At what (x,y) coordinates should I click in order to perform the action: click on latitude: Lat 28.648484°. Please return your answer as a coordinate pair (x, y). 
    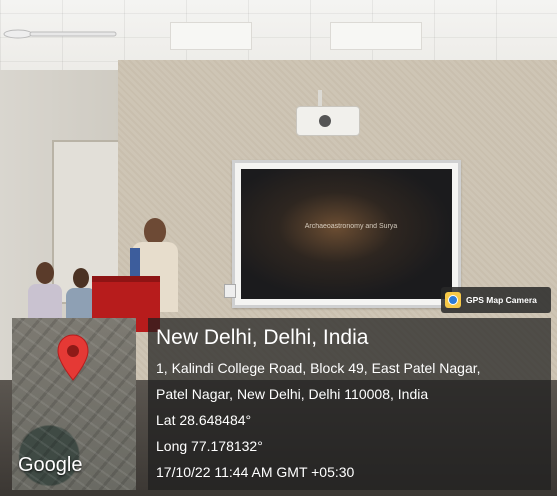
    Looking at the image, I should click on (204, 420).